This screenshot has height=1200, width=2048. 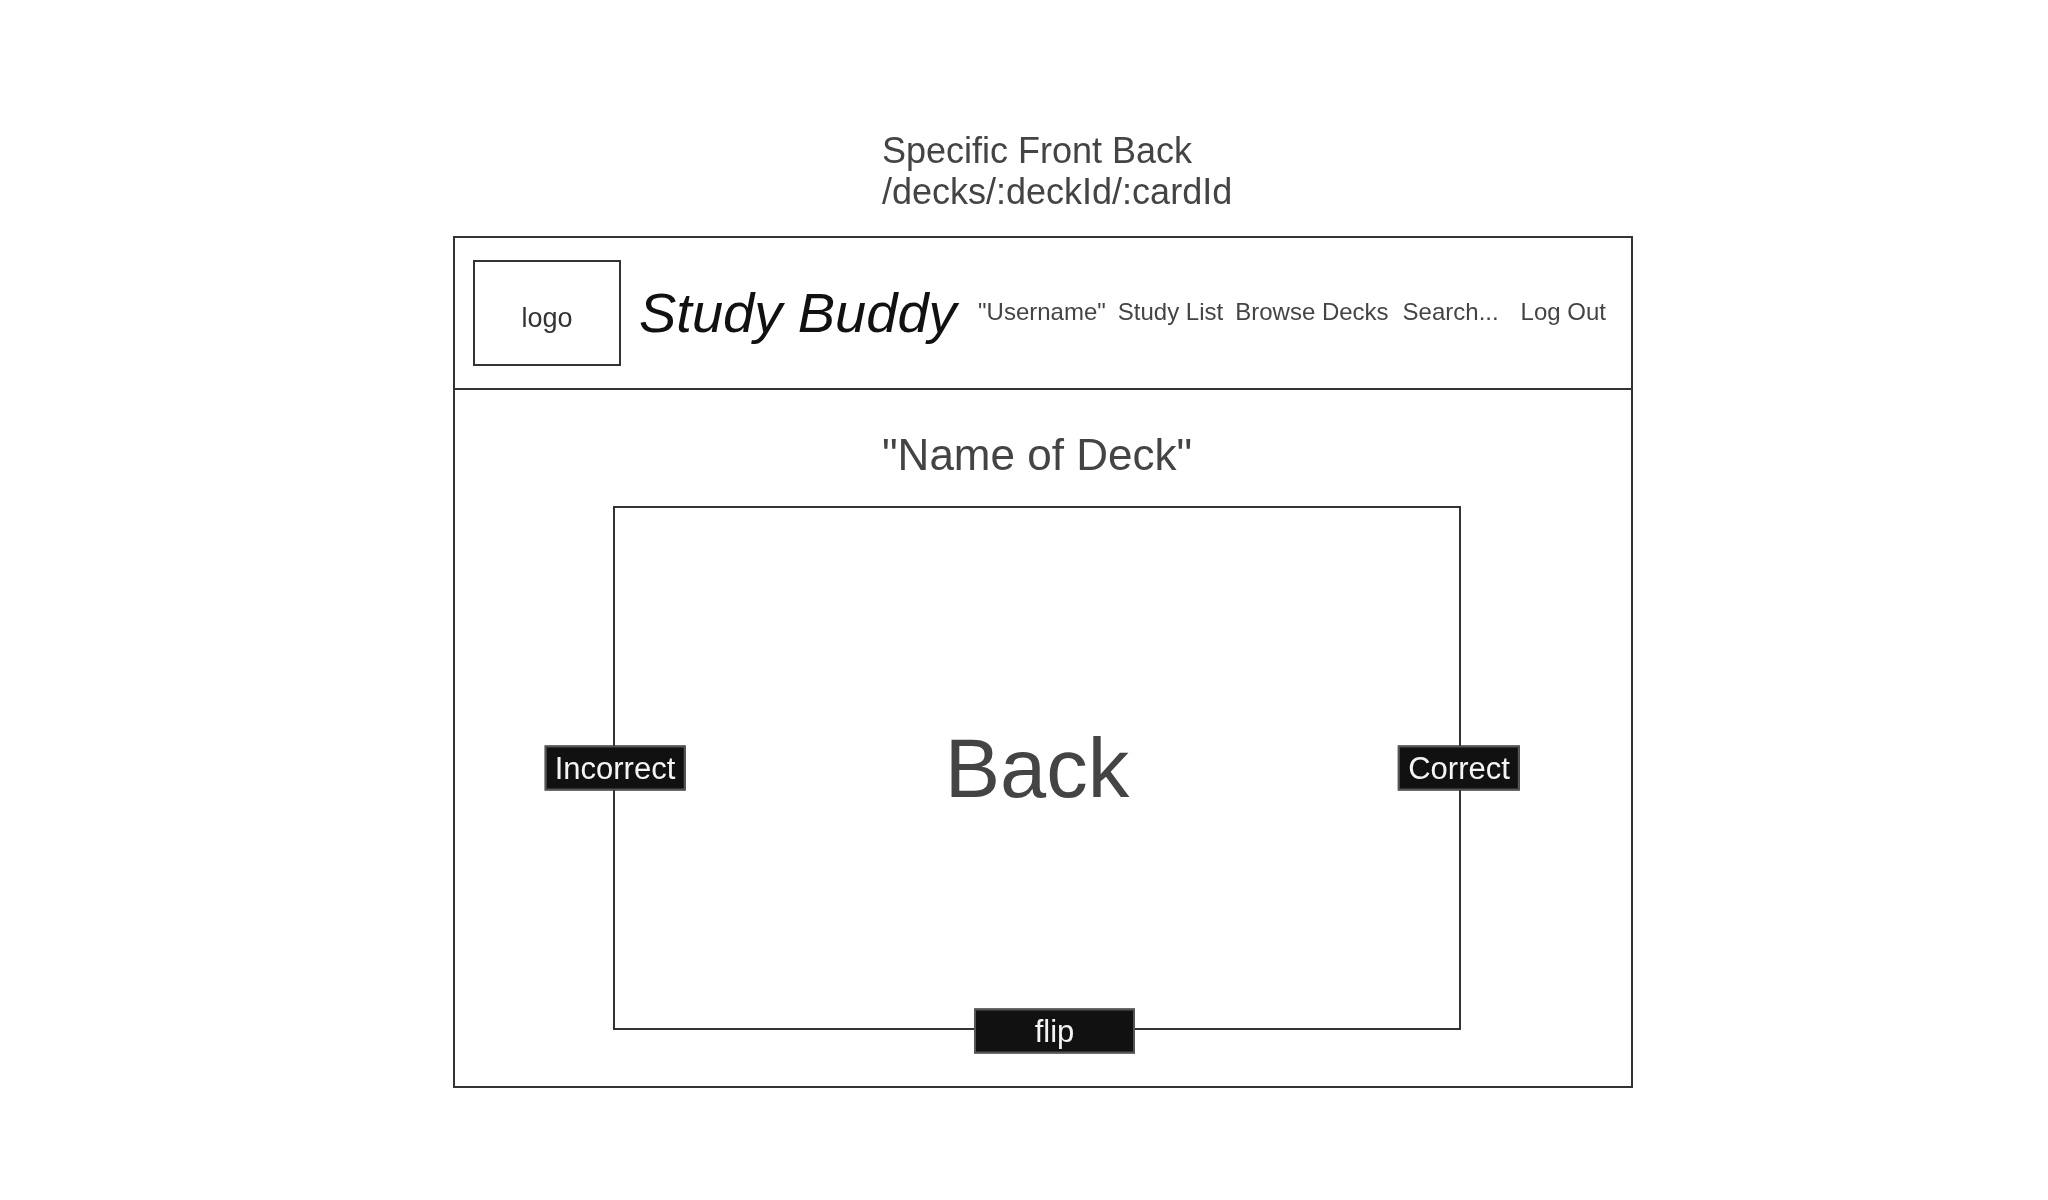 What do you see at coordinates (1054, 1031) in the screenshot?
I see `flip-button: flip` at bounding box center [1054, 1031].